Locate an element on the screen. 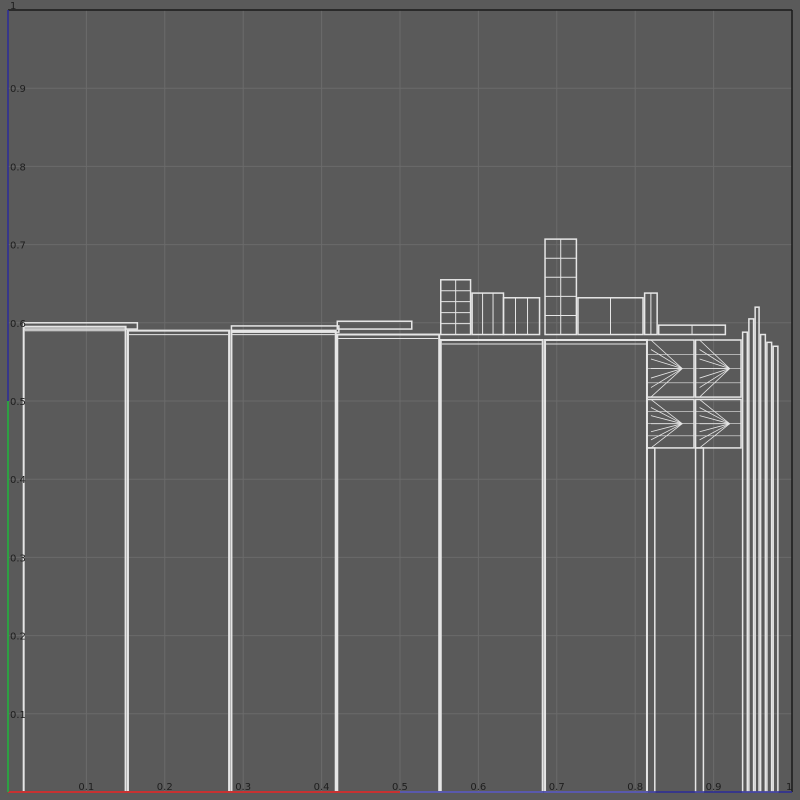 This screenshot has height=800, width=800. u-tick-label: 0.2 is located at coordinates (165, 787).